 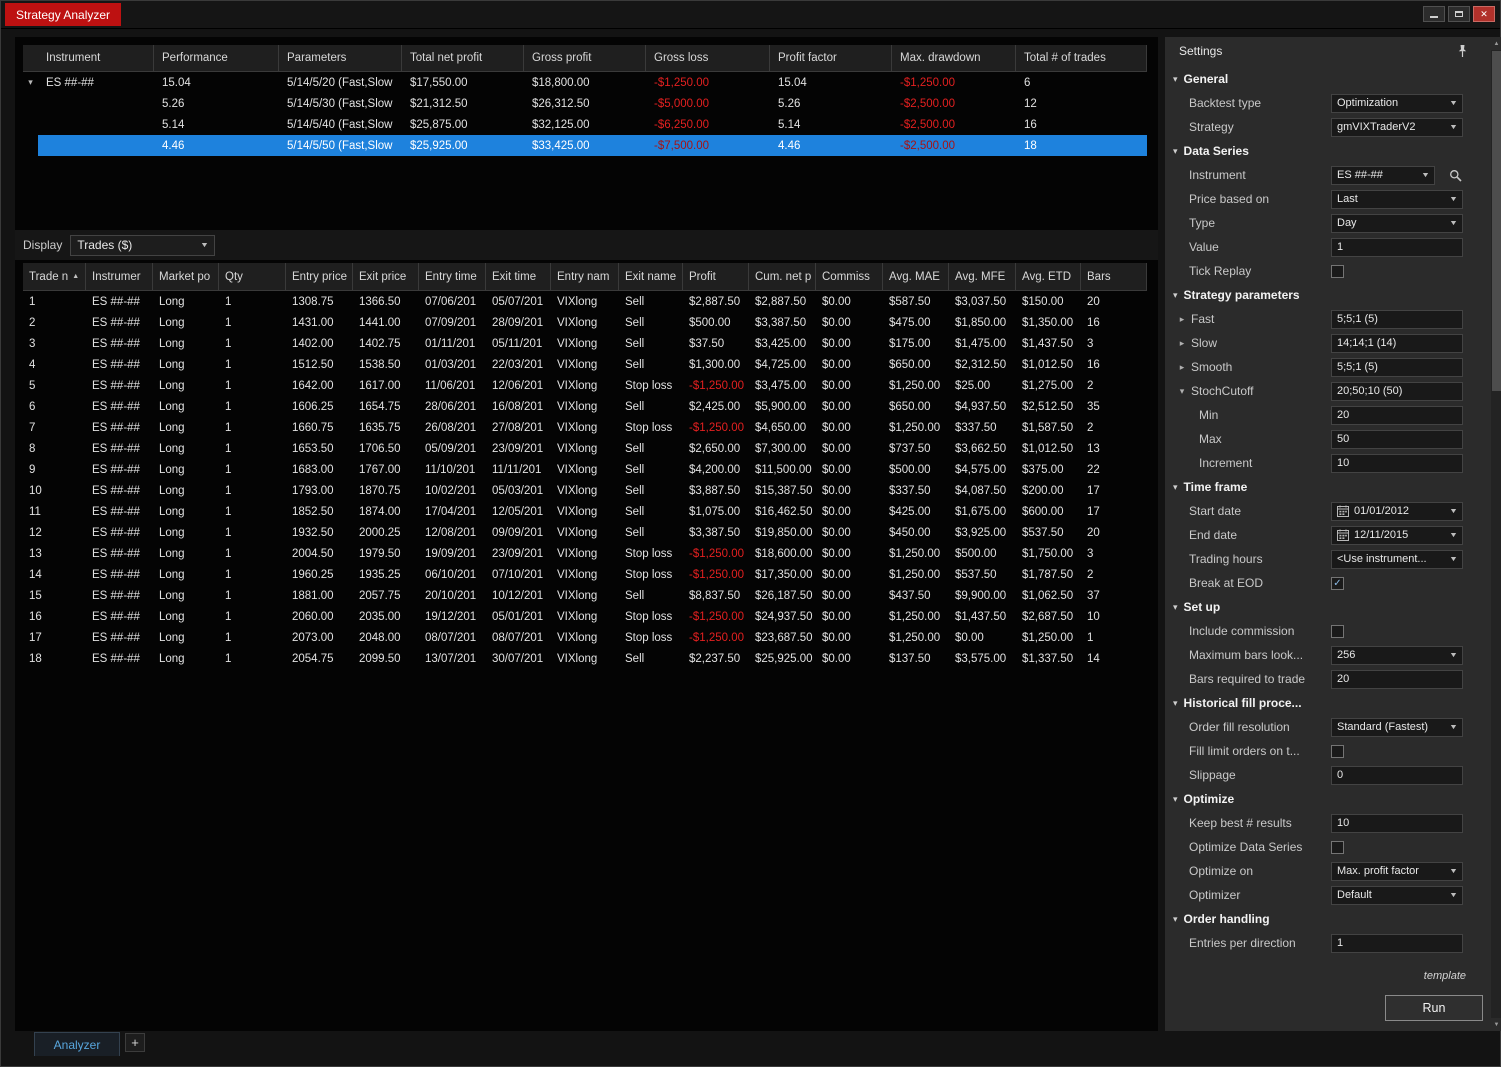 I want to click on trades-column-header: Entry time, so click(x=452, y=276).